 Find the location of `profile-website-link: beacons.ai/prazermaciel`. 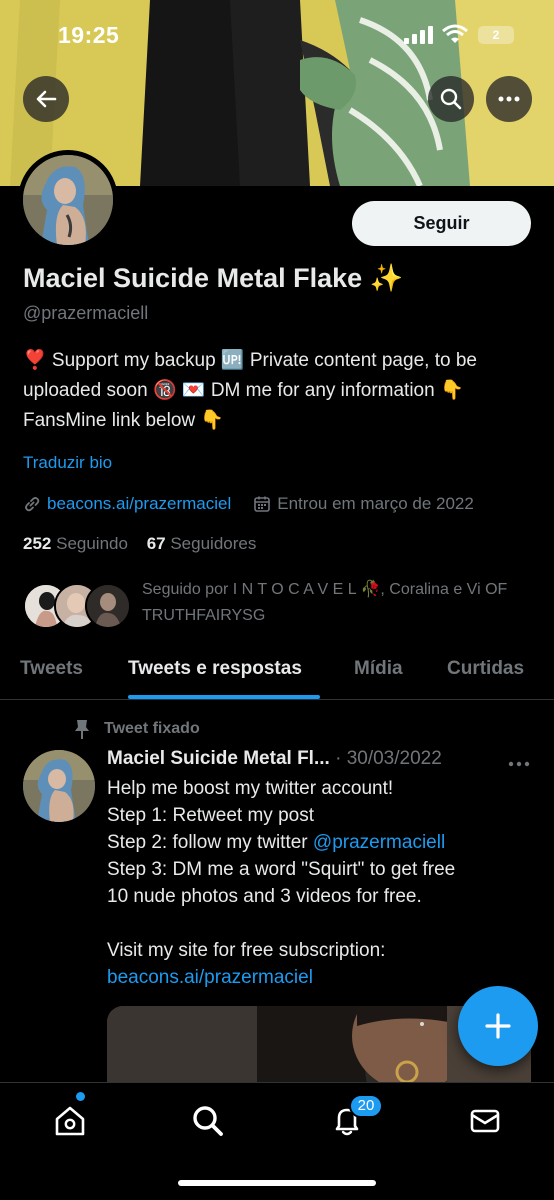

profile-website-link: beacons.ai/prazermaciel is located at coordinates (139, 504).